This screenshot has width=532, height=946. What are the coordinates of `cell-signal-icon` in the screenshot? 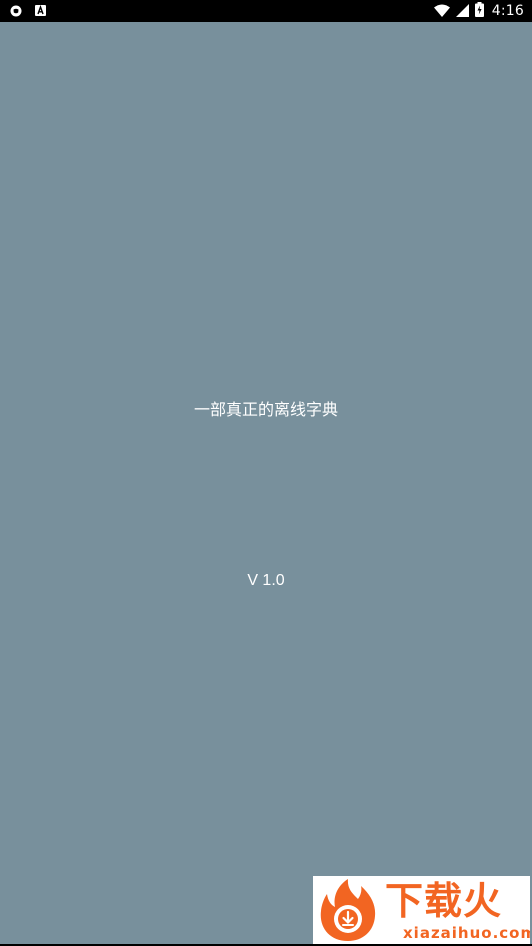 It's located at (462, 11).